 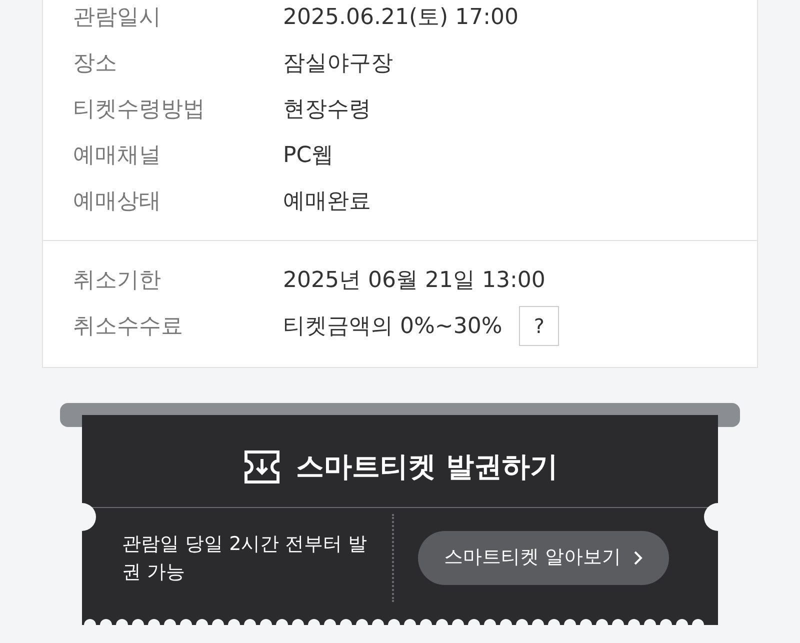 What do you see at coordinates (539, 326) in the screenshot?
I see `help-button: ?` at bounding box center [539, 326].